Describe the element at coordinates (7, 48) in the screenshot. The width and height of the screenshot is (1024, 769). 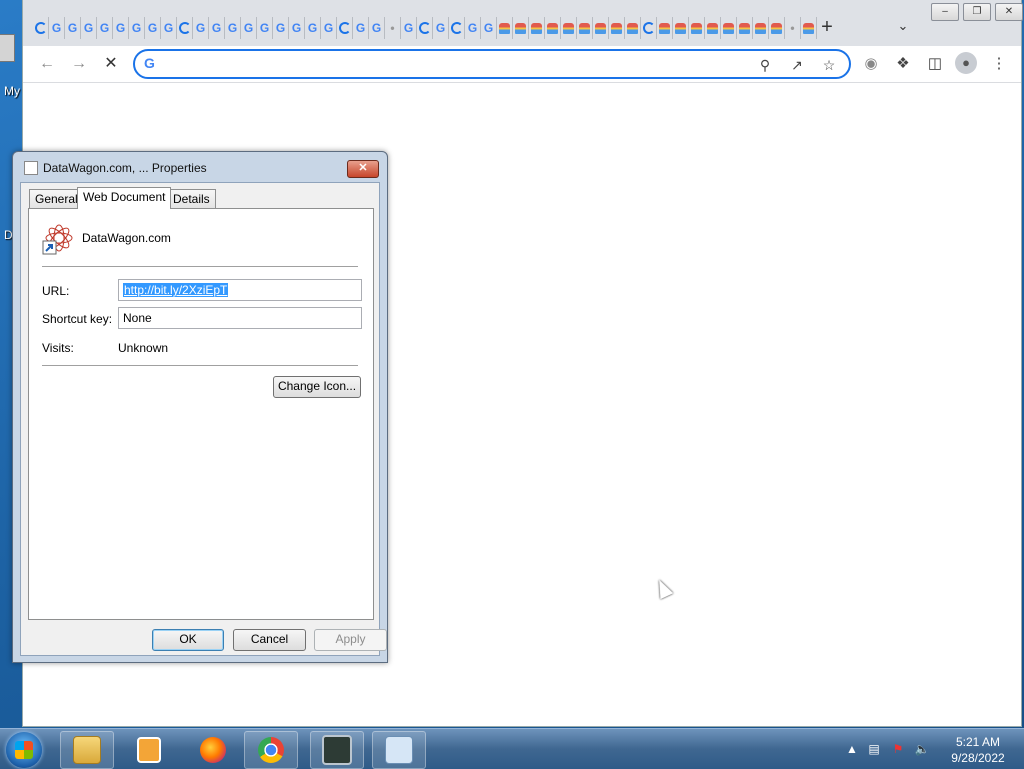
I see `desktop-icon-partial` at that location.